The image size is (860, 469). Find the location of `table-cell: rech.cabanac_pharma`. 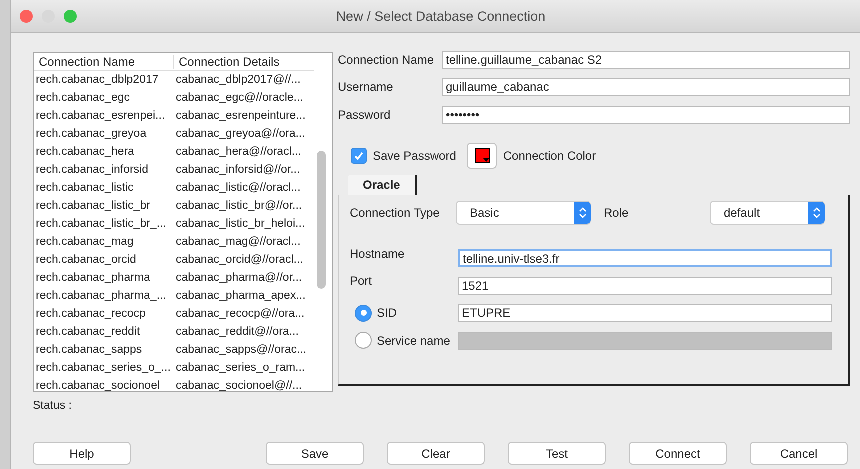

table-cell: rech.cabanac_pharma is located at coordinates (104, 278).